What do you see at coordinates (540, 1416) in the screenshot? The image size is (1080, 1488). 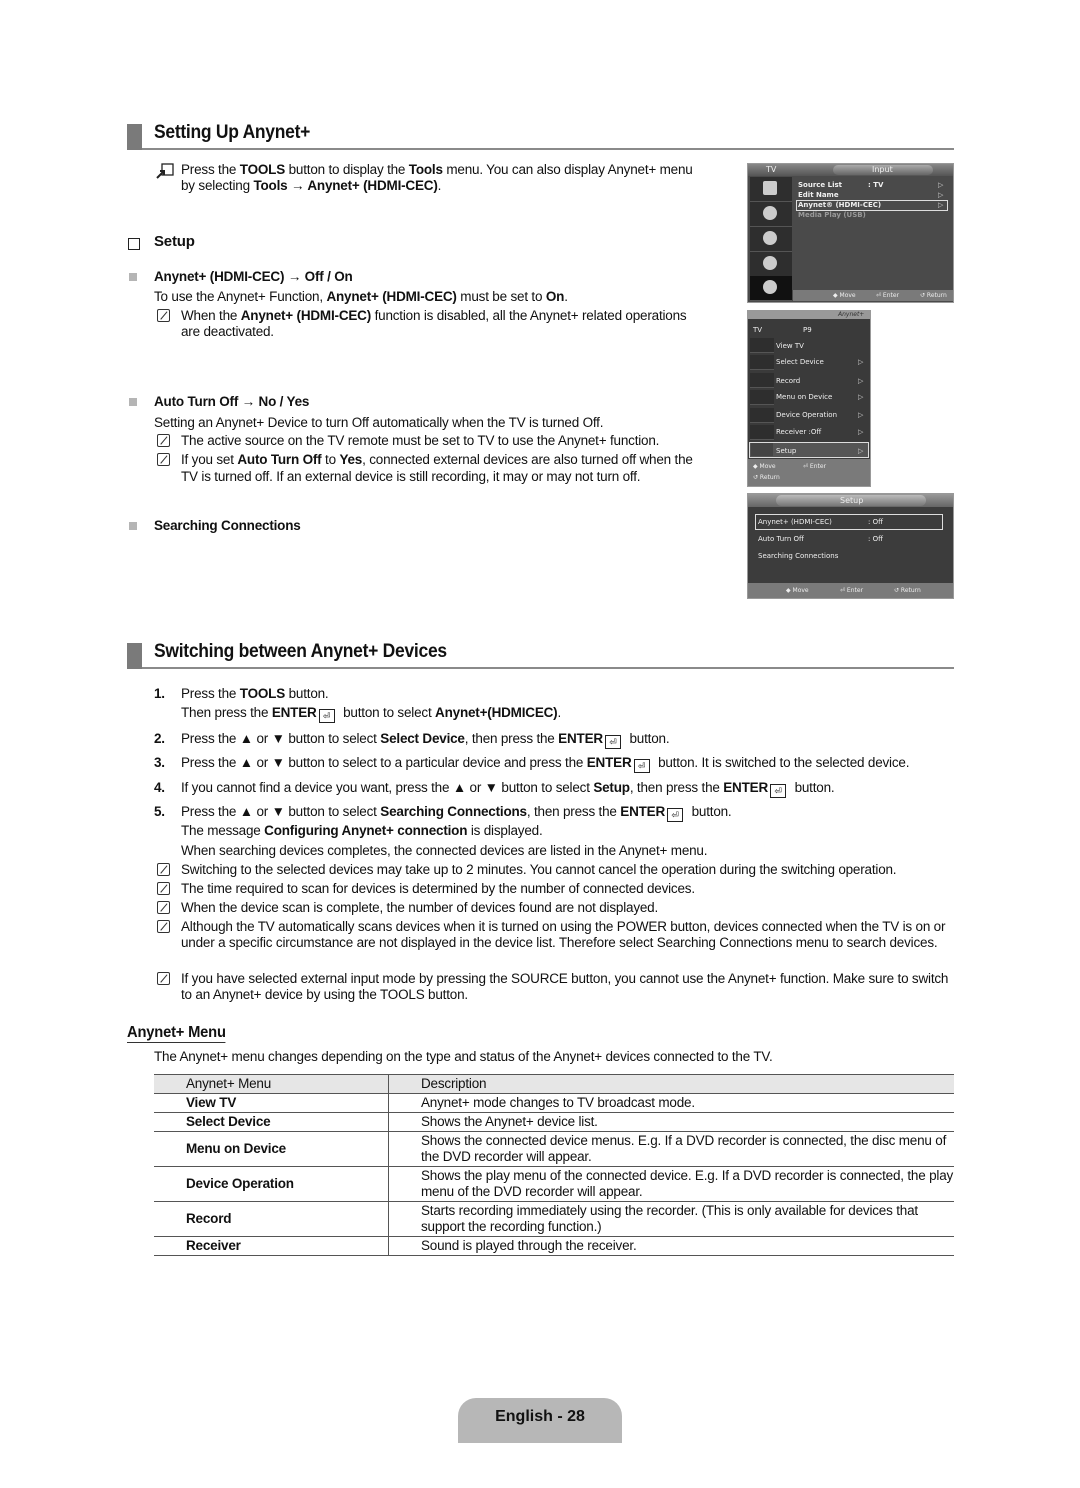 I see `page-number-label: English - 28` at bounding box center [540, 1416].